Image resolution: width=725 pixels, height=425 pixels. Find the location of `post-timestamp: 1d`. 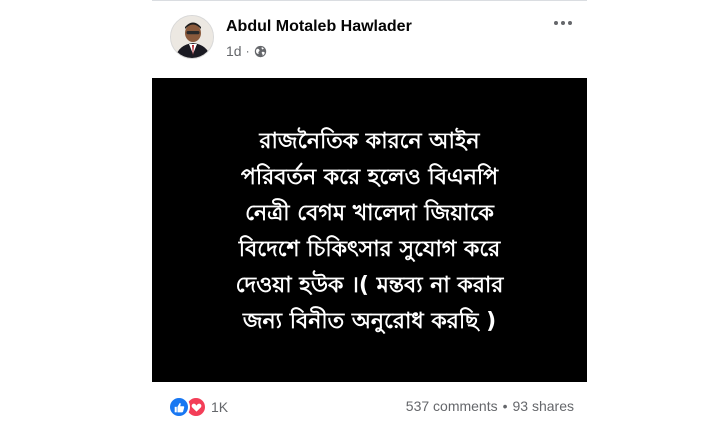

post-timestamp: 1d is located at coordinates (234, 51).